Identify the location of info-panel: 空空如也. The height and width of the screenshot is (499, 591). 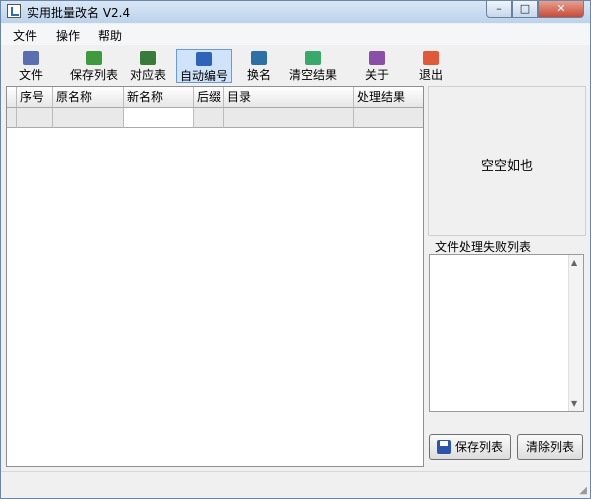
(507, 161).